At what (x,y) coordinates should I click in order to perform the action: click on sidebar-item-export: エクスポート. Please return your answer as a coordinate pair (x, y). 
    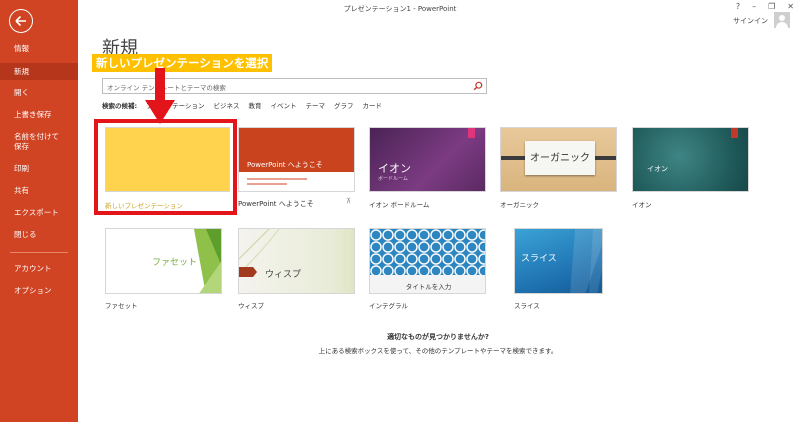
    Looking at the image, I should click on (39, 214).